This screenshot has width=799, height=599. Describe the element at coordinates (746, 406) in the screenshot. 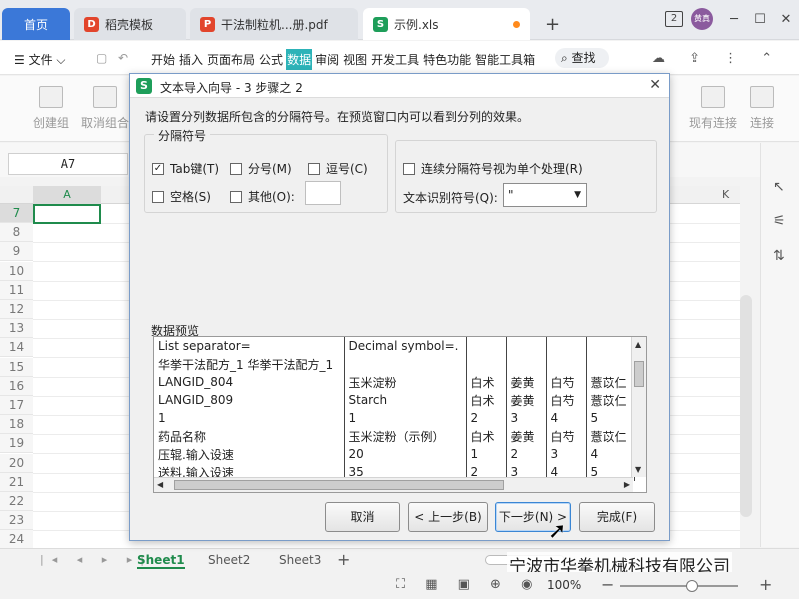

I see `vertical-scrollbar` at that location.